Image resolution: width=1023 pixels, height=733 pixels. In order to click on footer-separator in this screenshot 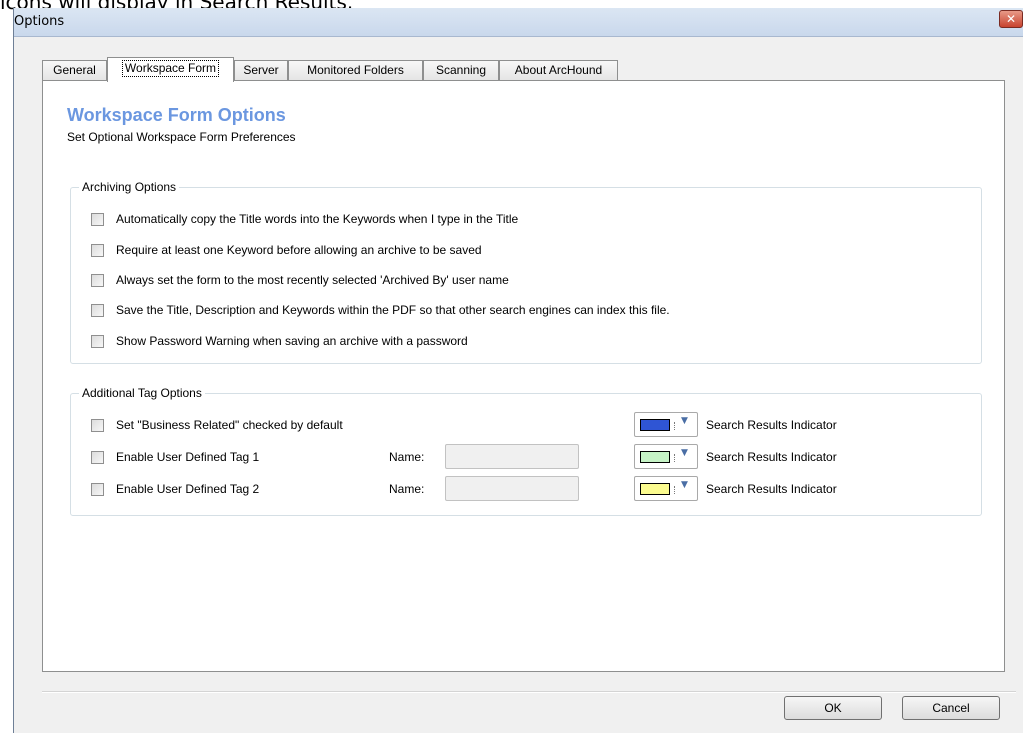, I will do `click(529, 692)`.